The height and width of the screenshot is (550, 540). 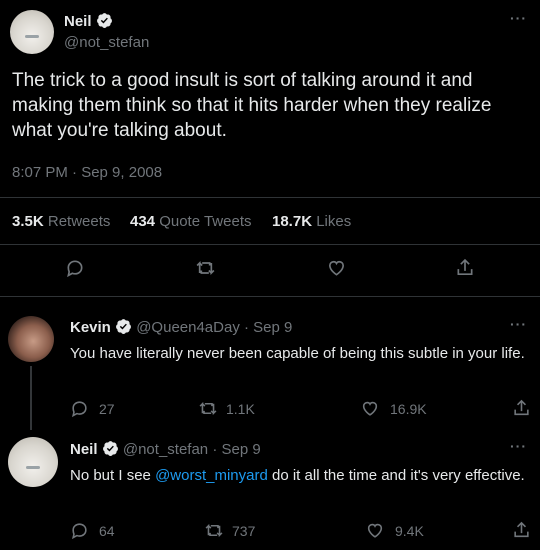 I want to click on retweets-stat: 3.5K Retweets, so click(x=61, y=221).